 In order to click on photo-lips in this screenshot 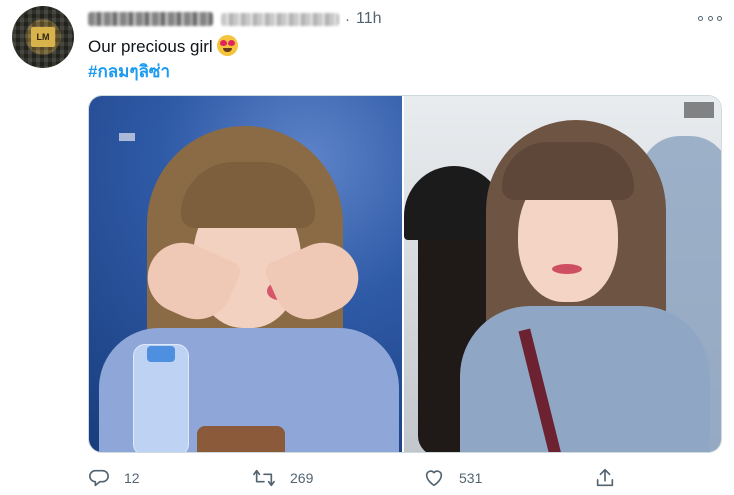, I will do `click(567, 269)`.